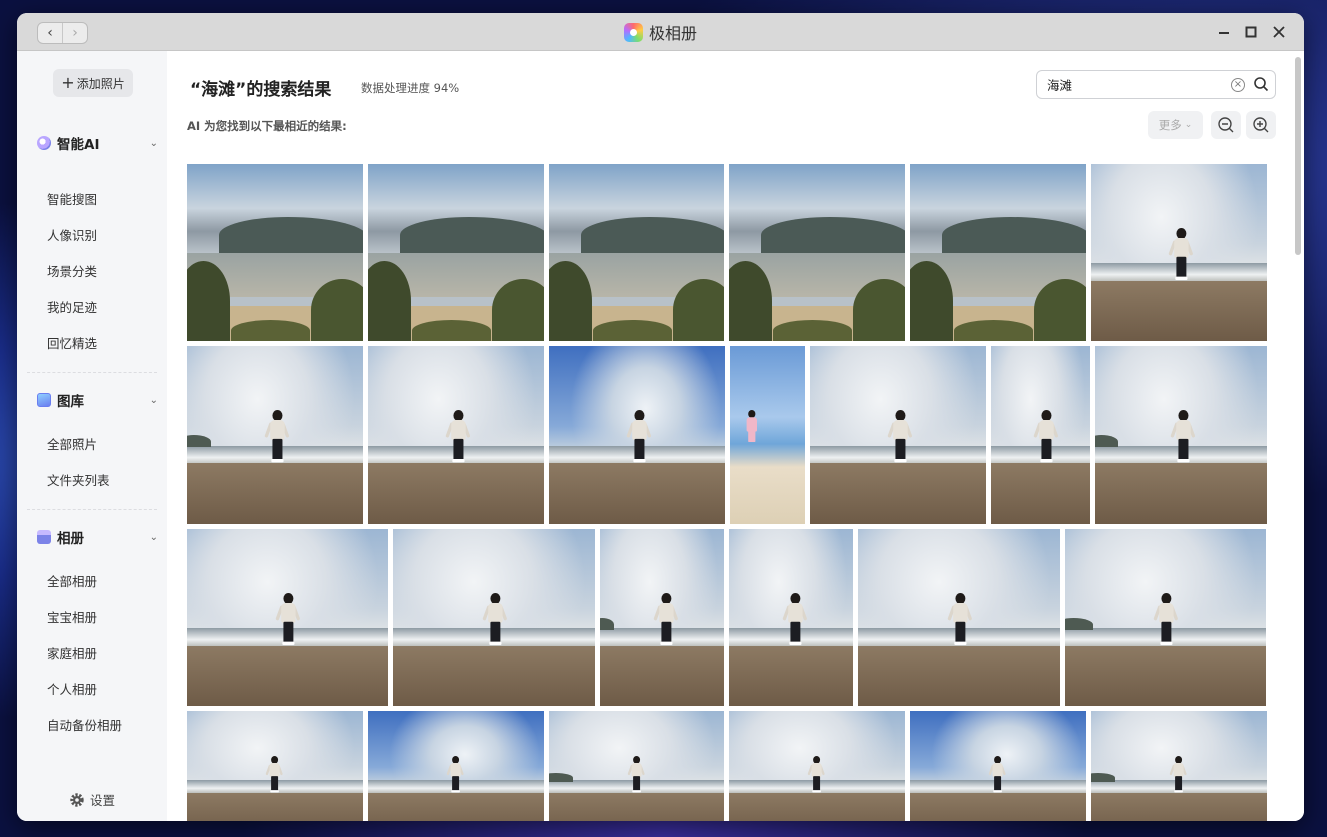 This screenshot has height=837, width=1327. I want to click on app-title: 极相册, so click(660, 32).